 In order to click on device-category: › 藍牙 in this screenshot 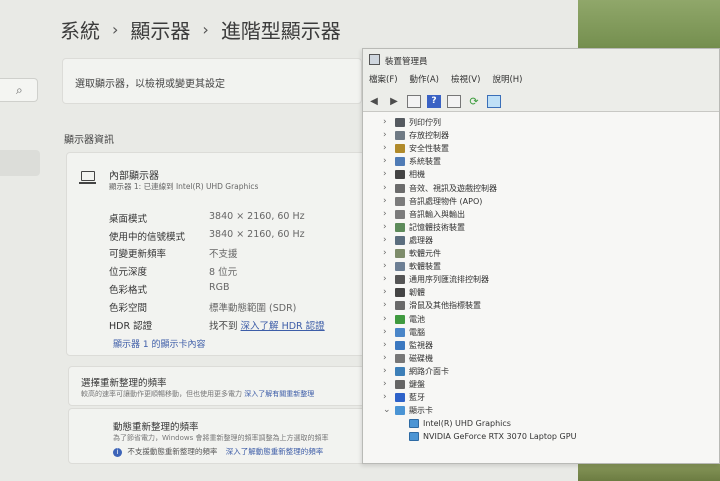, I will do `click(541, 397)`.